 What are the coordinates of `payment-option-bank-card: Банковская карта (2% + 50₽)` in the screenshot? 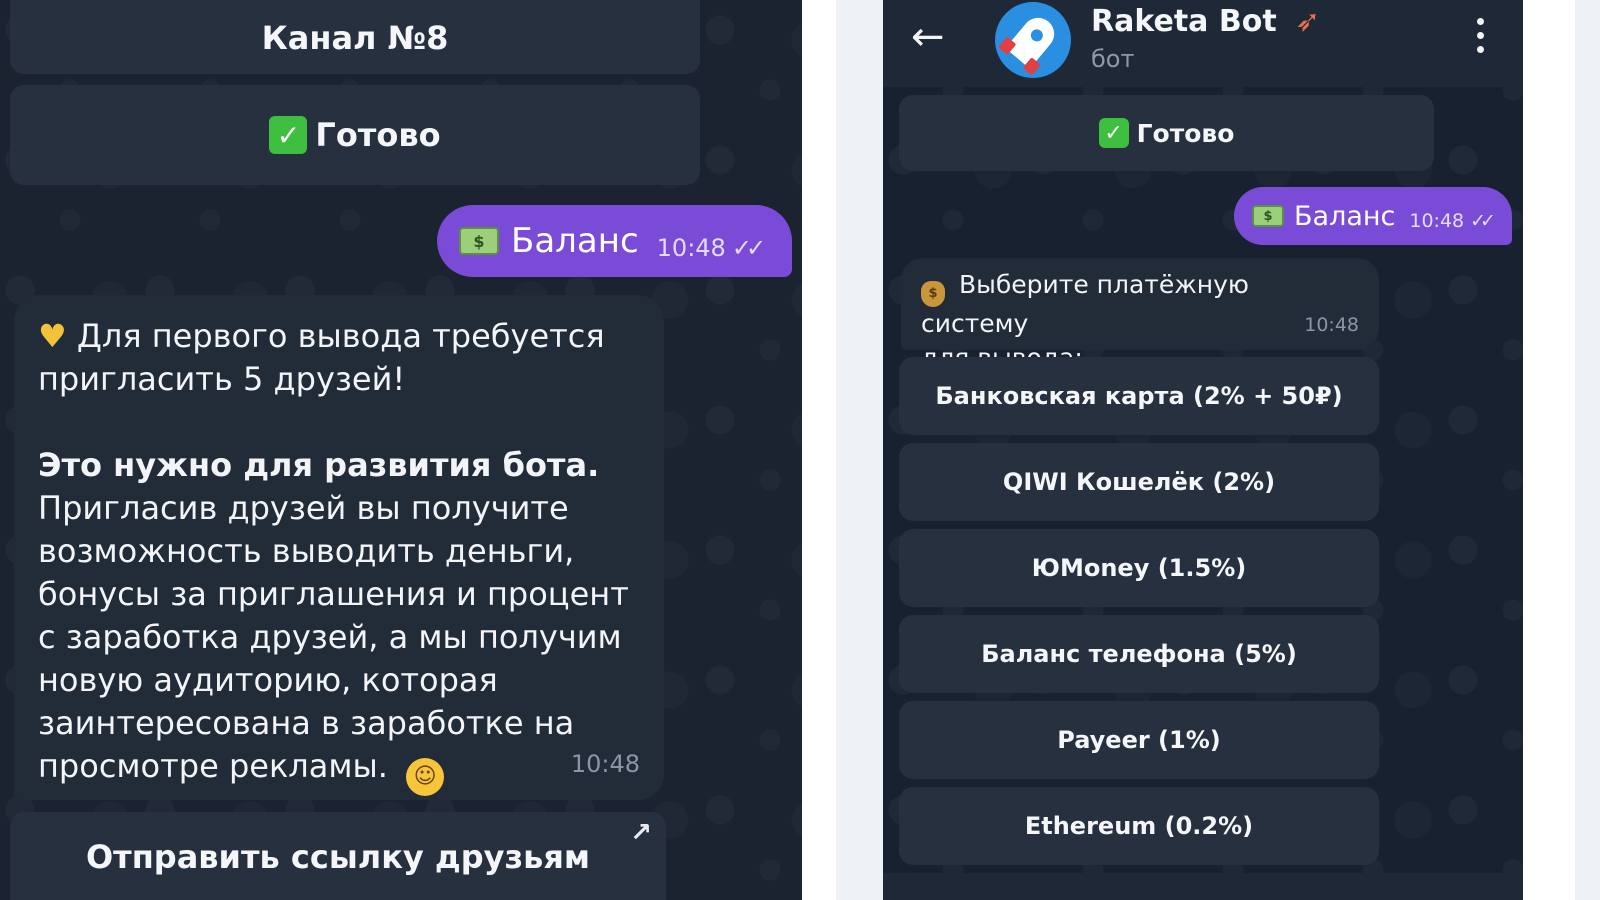 It's located at (1139, 396).